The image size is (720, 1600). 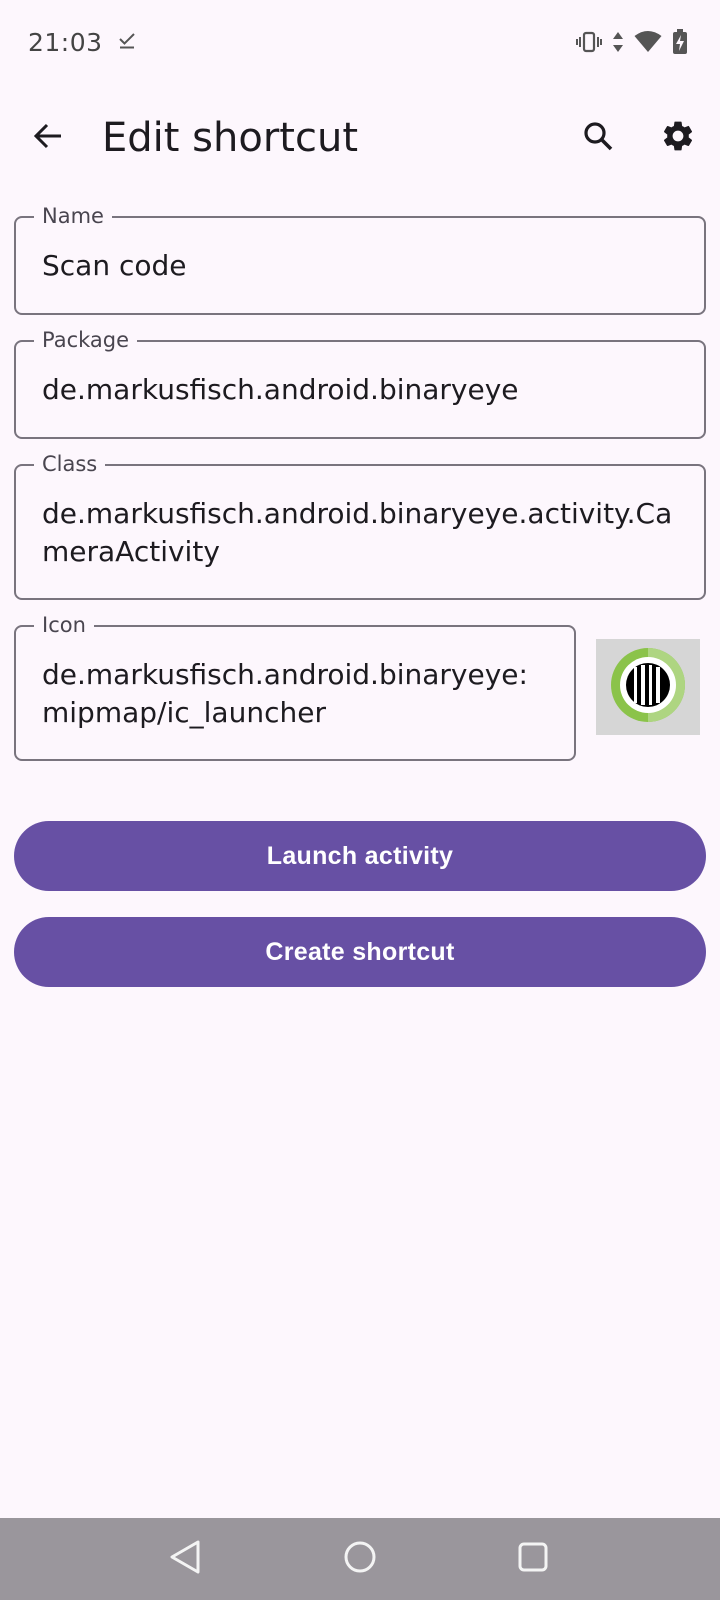 I want to click on nav-back-button, so click(x=185, y=1559).